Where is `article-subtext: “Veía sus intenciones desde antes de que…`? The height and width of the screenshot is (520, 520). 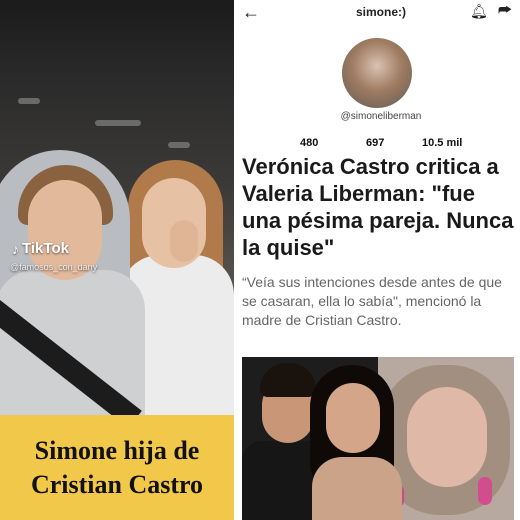 article-subtext: “Veía sus intenciones desde antes de que… is located at coordinates (372, 301).